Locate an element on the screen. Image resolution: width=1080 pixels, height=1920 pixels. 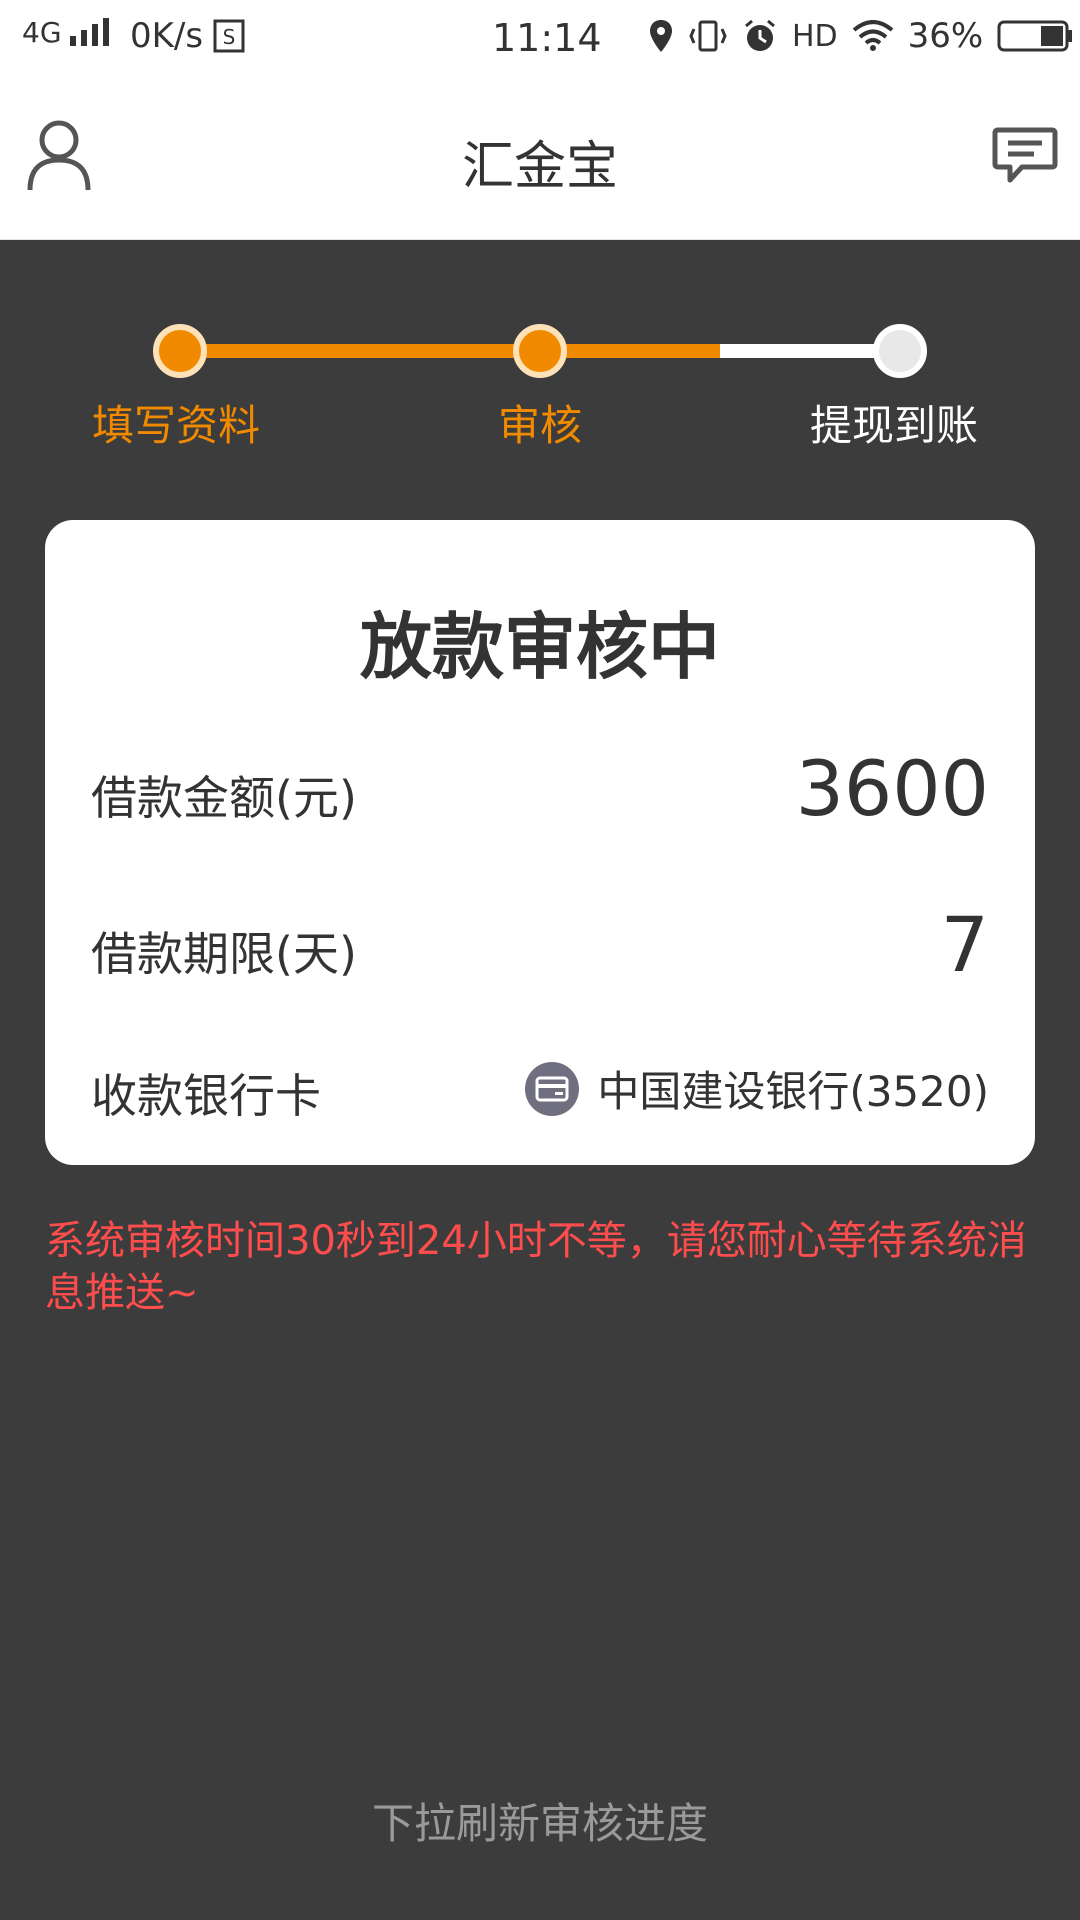
time-text: 11:14 is located at coordinates (547, 38).